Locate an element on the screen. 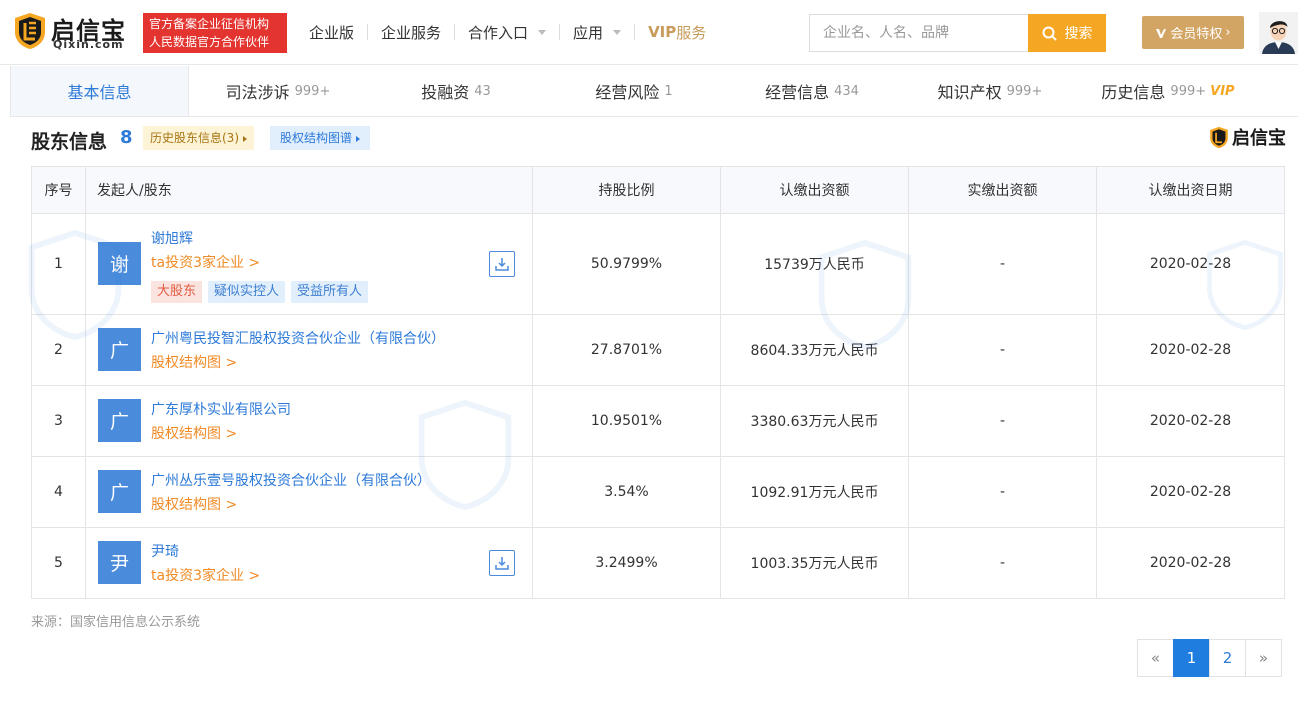  holder-cell: 广 广东厚朴实业有限公司 股权结构图 > is located at coordinates (309, 421).